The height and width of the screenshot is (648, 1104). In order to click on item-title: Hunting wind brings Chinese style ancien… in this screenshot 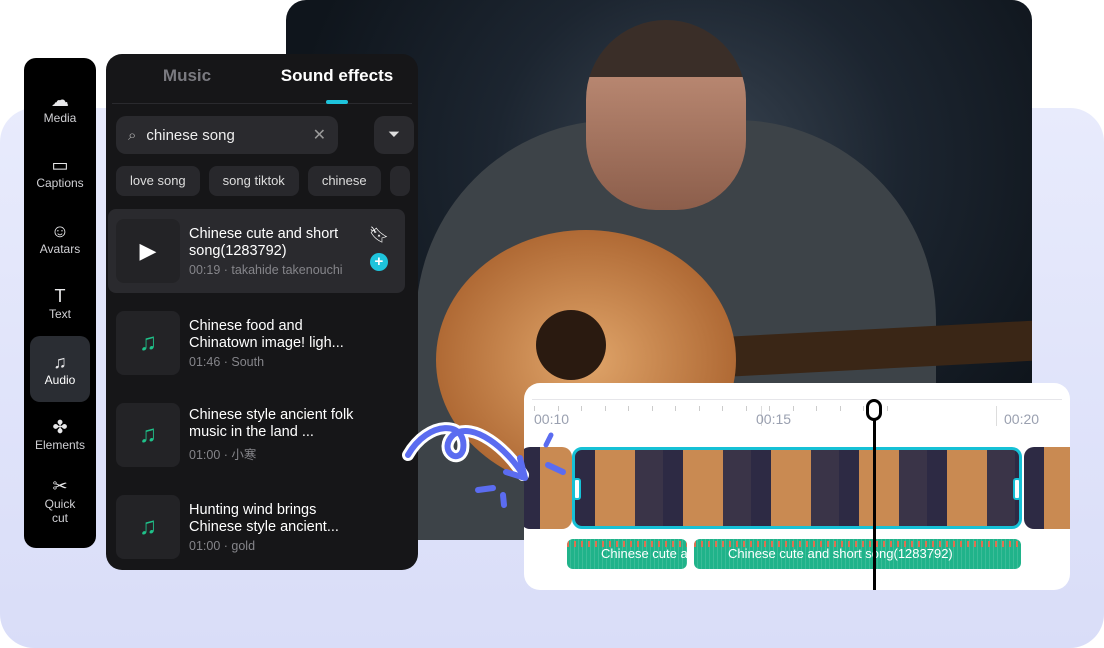, I will do `click(264, 518)`.